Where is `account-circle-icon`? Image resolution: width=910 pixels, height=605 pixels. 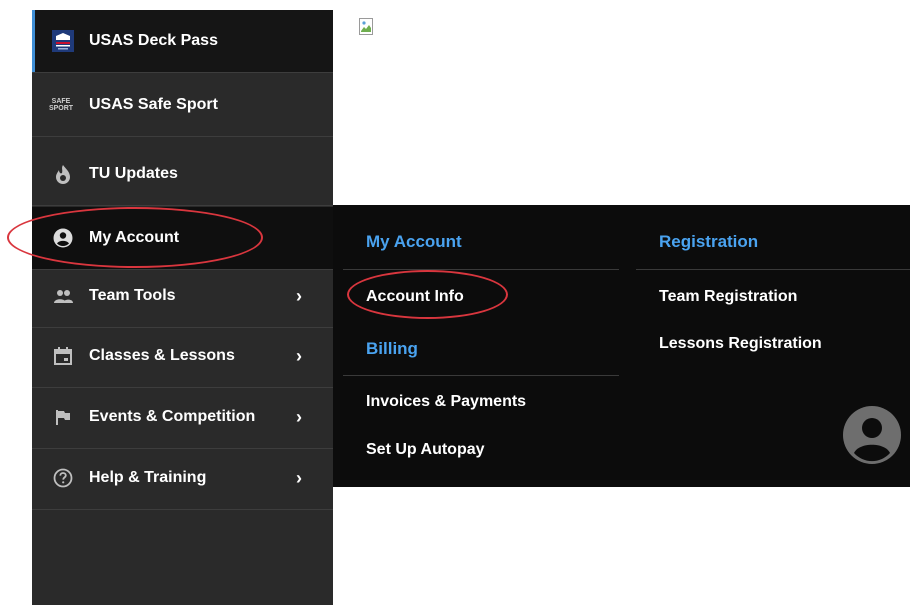
account-circle-icon is located at coordinates (63, 238).